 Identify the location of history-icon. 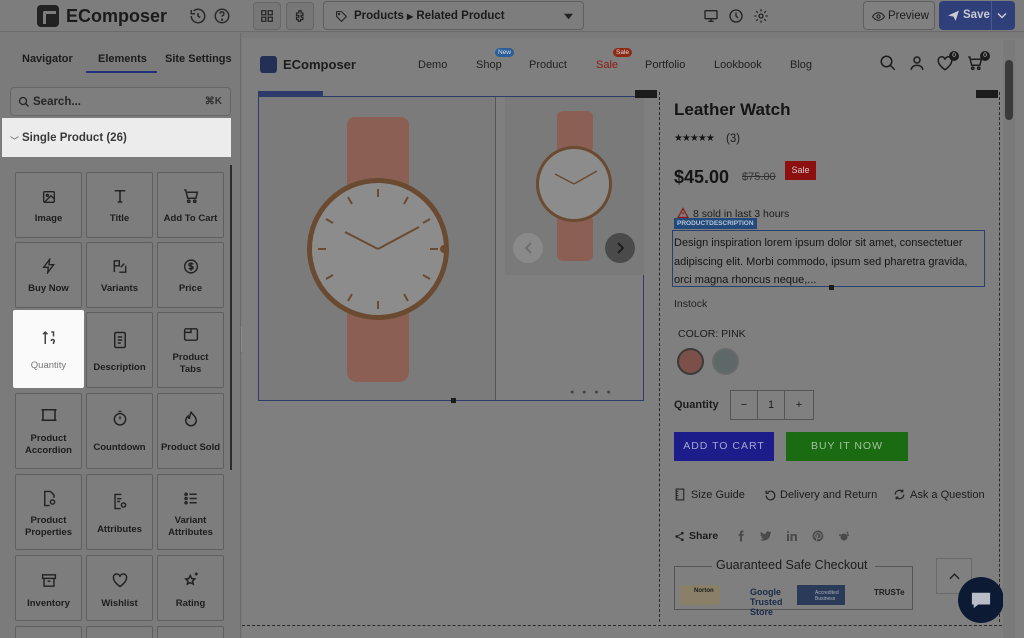
(198, 16).